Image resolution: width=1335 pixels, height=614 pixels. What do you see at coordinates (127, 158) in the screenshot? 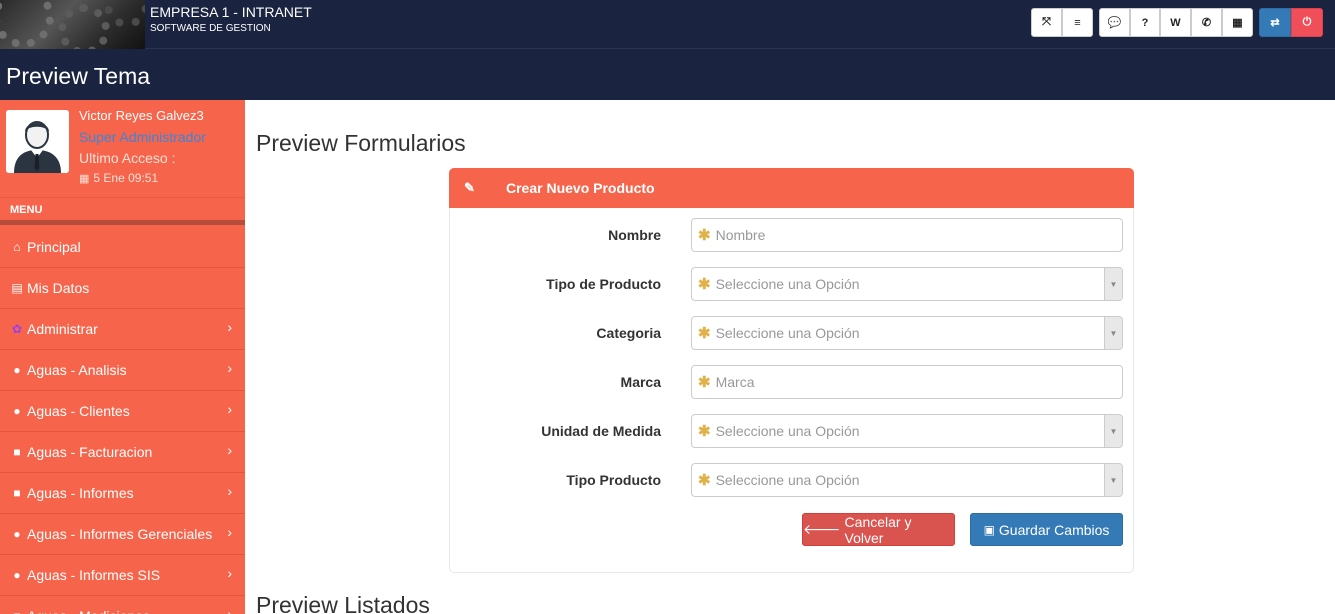
I see `last-access-label: Ultimo Acceso :` at bounding box center [127, 158].